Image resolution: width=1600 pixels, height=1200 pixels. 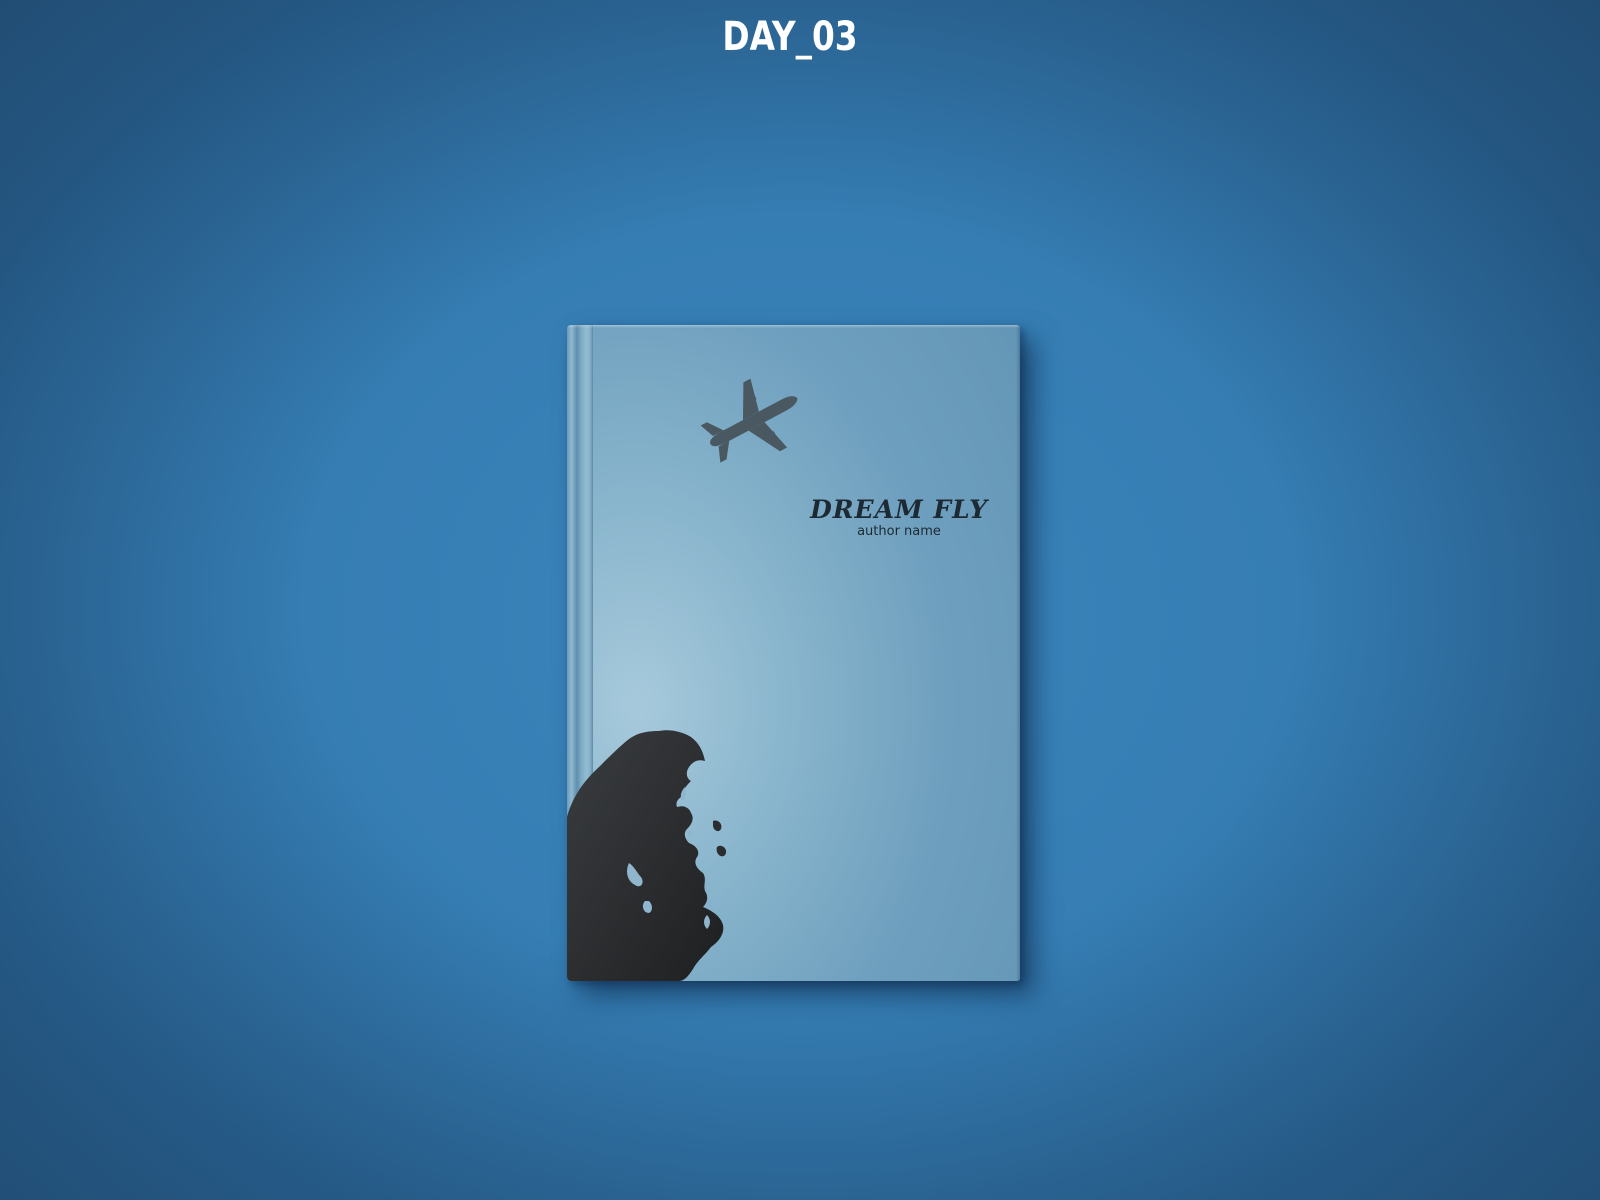 What do you see at coordinates (647, 855) in the screenshot?
I see `head-silhouette-illustration` at bounding box center [647, 855].